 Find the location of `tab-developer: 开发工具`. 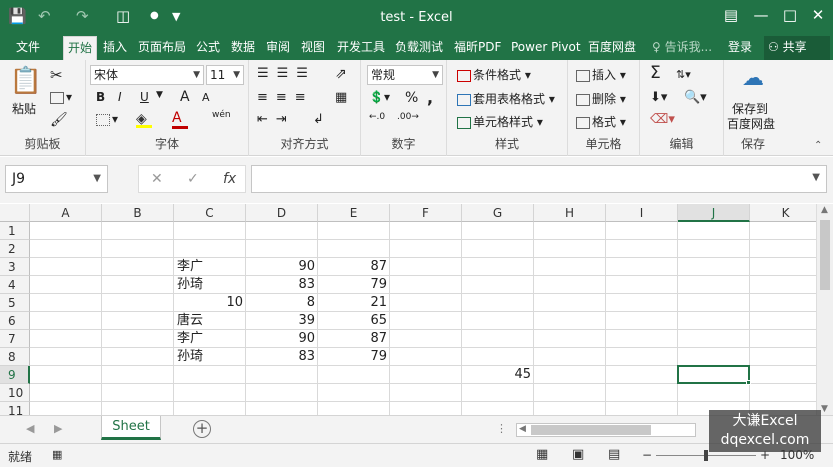

tab-developer: 开发工具 is located at coordinates (361, 48).